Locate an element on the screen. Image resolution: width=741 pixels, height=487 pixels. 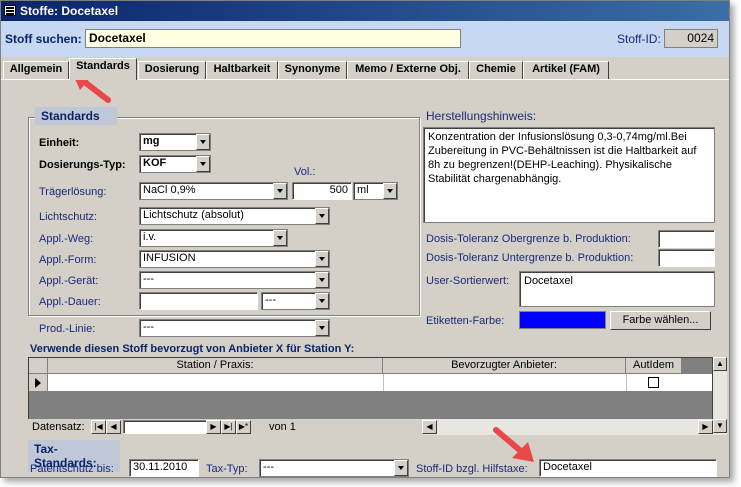
tab-haltbarkeit: Haltbarkeit is located at coordinates (242, 70).